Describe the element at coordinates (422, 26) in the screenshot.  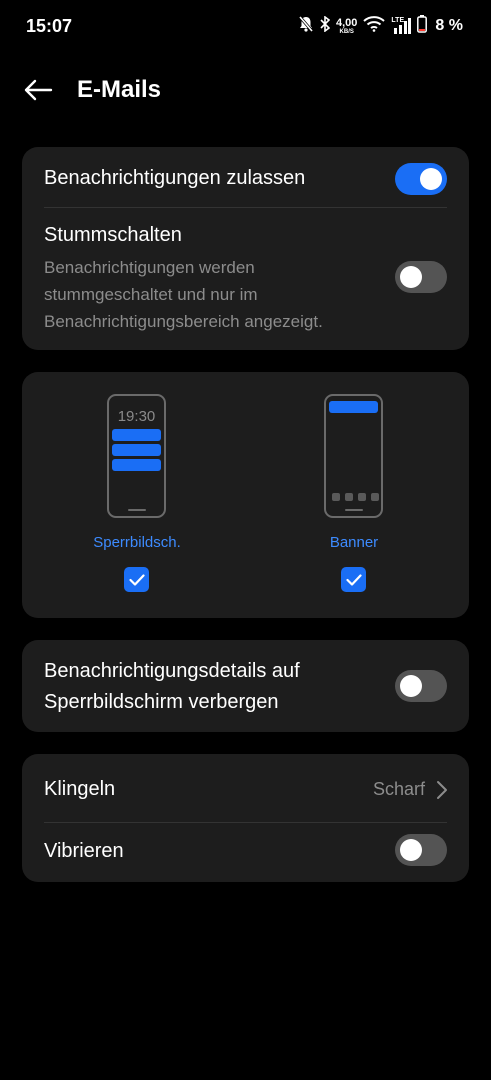
I see `battery-icon` at that location.